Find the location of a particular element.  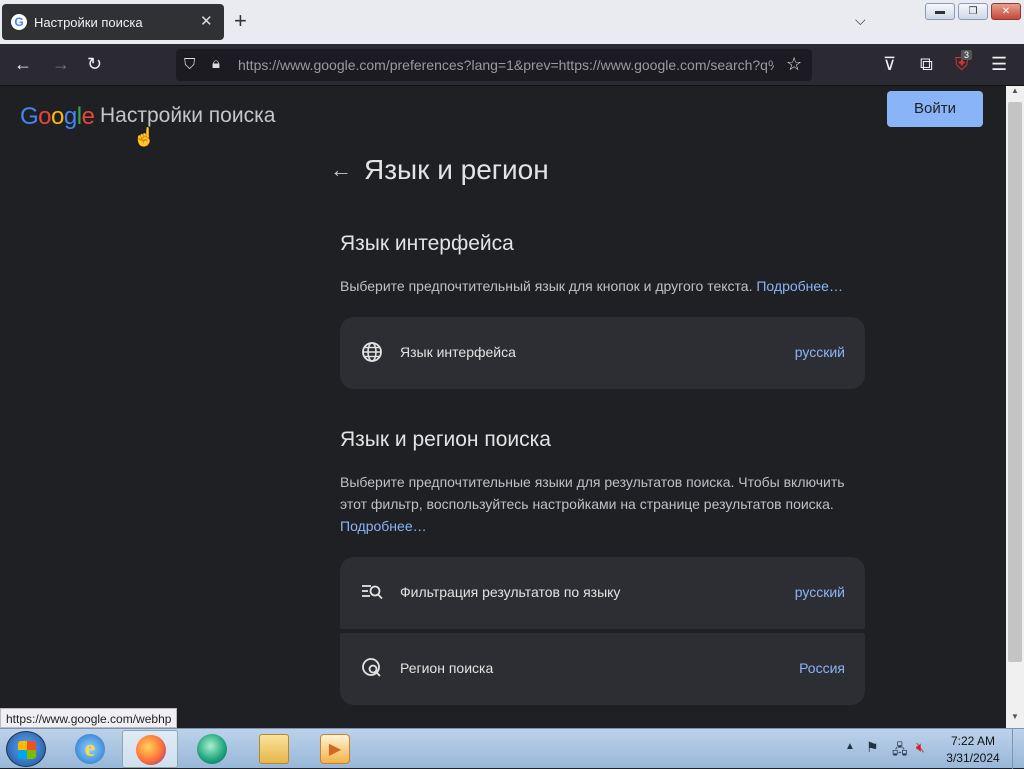

sign-in-button: Войти is located at coordinates (935, 109).